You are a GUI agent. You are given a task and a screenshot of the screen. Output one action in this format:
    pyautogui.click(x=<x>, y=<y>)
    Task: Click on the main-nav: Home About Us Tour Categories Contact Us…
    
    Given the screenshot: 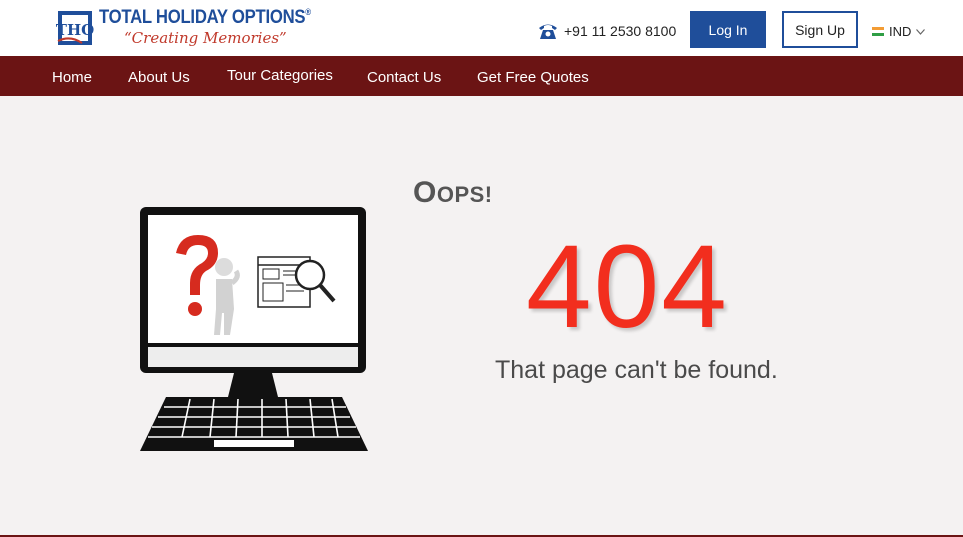 What is the action you would take?
    pyautogui.click(x=481, y=76)
    